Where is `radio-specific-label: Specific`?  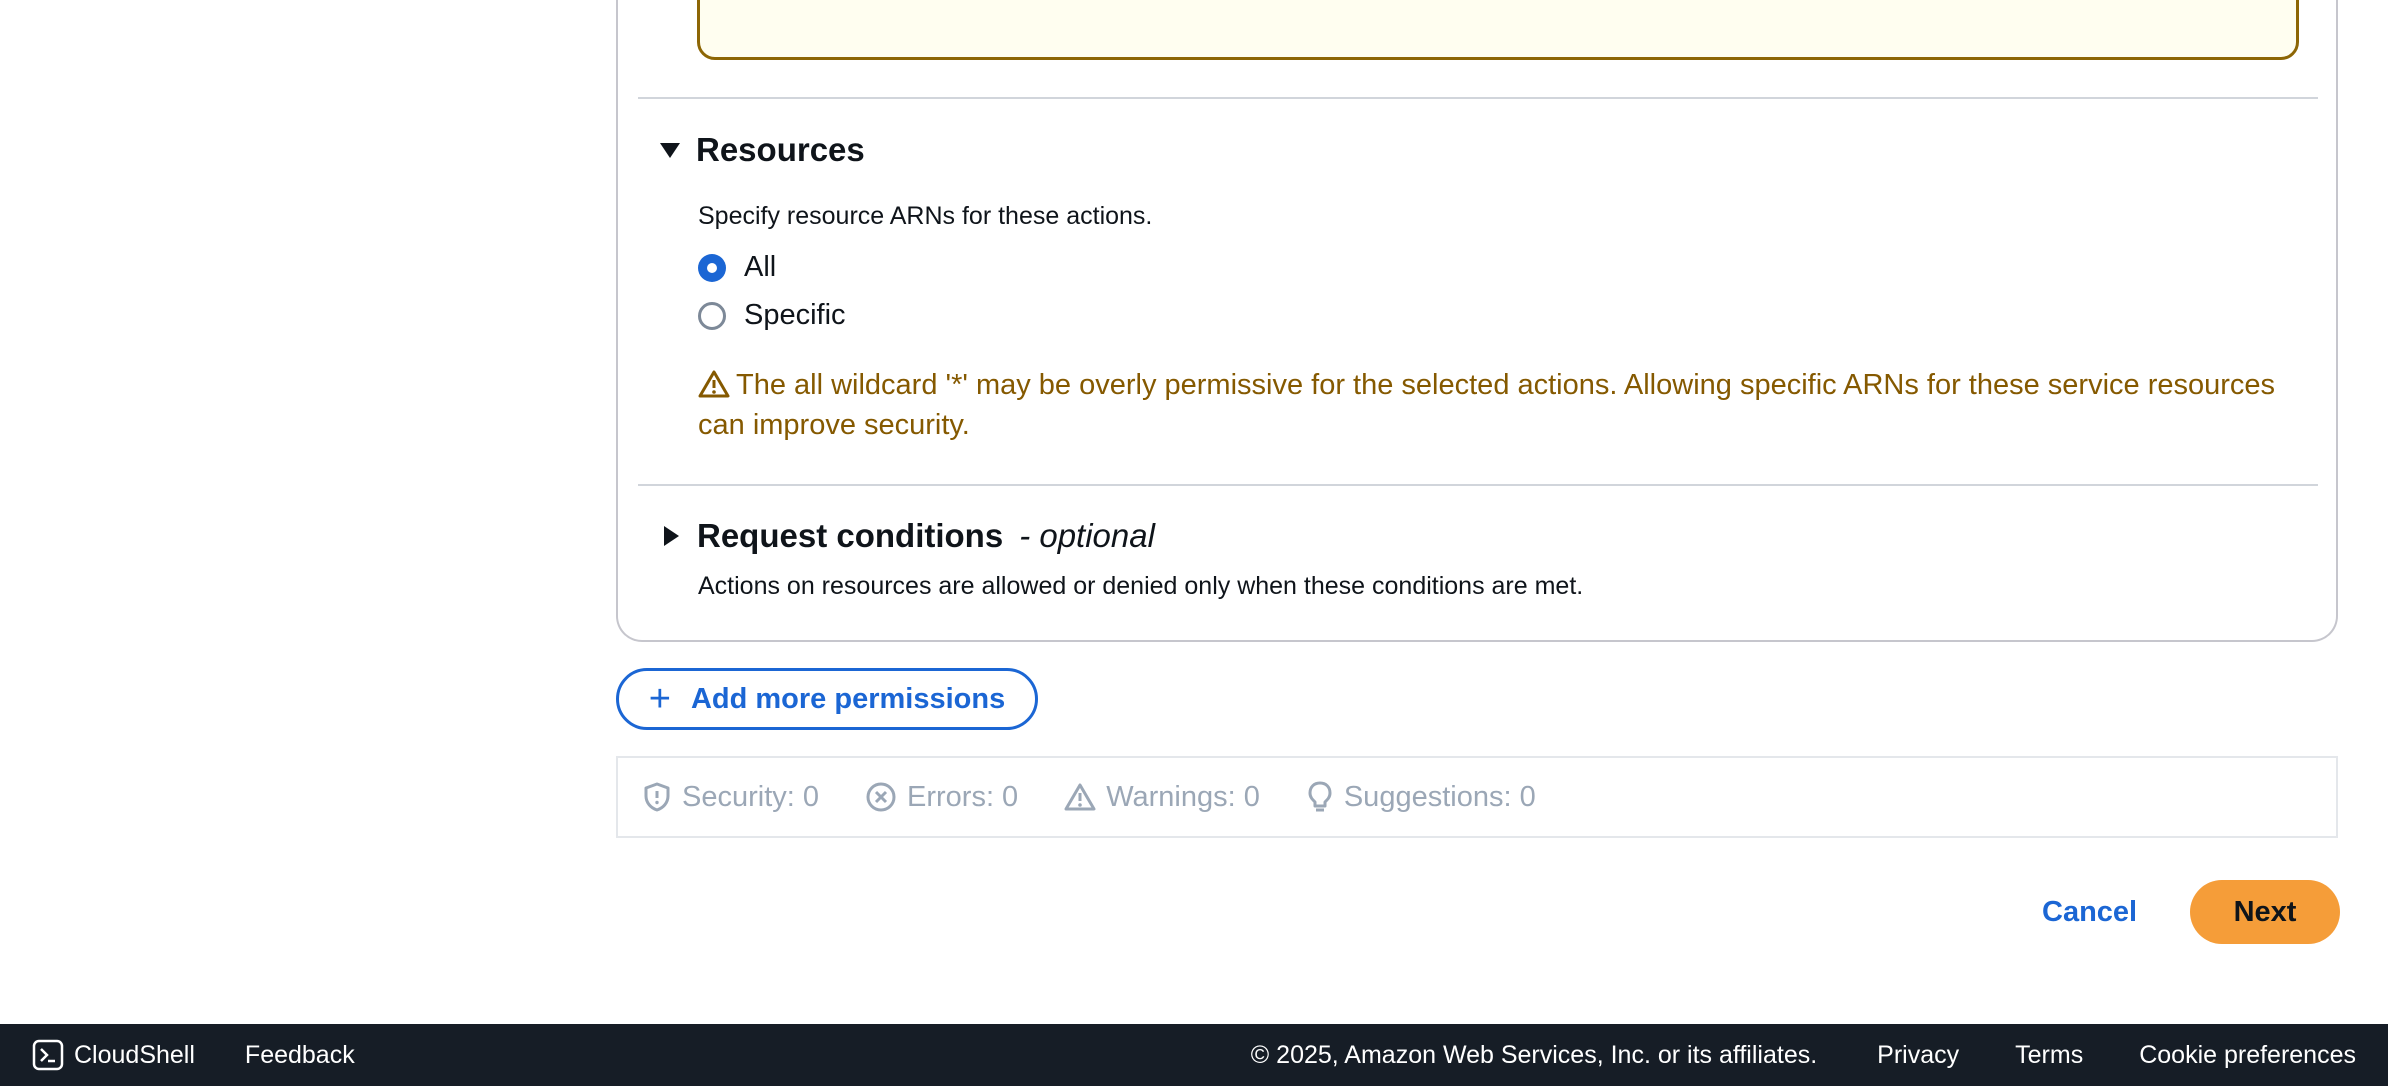
radio-specific-label: Specific is located at coordinates (795, 315).